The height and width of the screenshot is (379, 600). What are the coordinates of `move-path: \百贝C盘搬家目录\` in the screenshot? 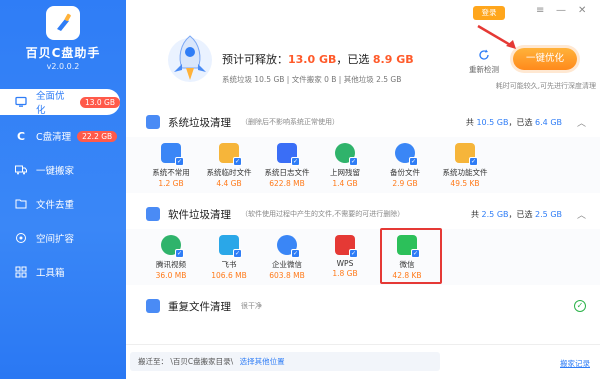 It's located at (202, 361).